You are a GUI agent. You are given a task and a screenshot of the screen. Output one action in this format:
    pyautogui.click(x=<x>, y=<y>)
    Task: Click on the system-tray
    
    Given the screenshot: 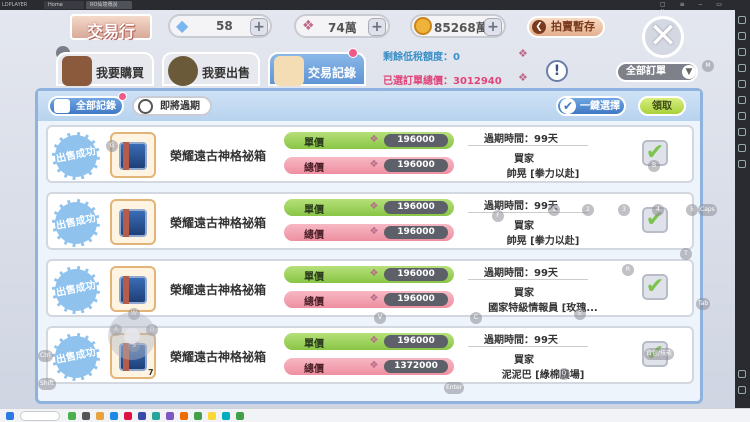 What is the action you would take?
    pyautogui.click(x=695, y=416)
    